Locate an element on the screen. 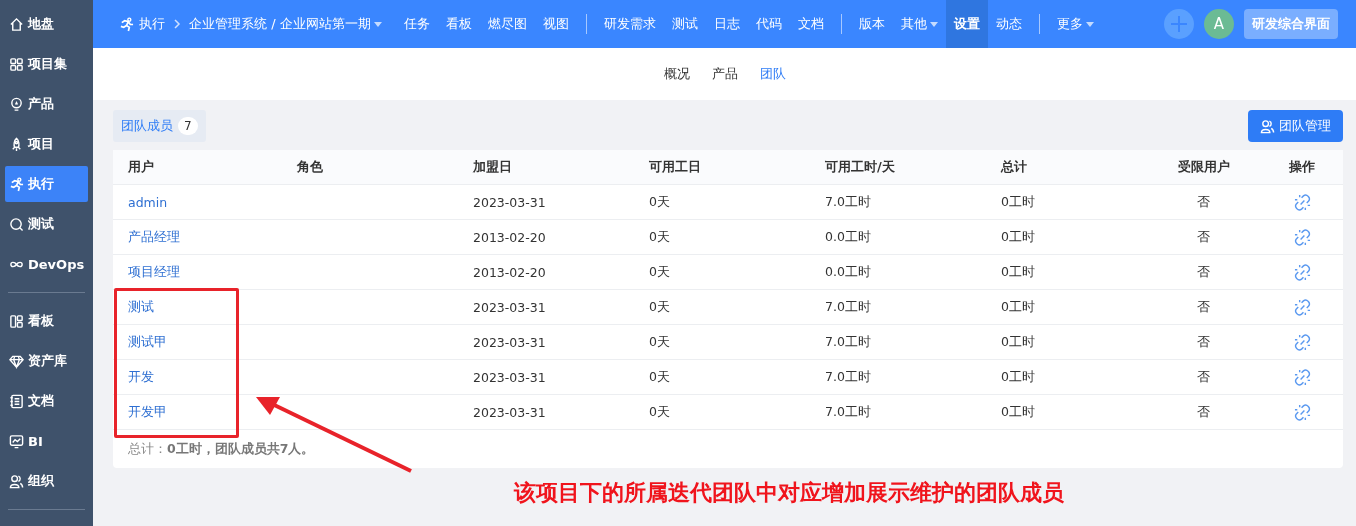 The height and width of the screenshot is (526, 1356). nav-tab: 视图 is located at coordinates (555, 24).